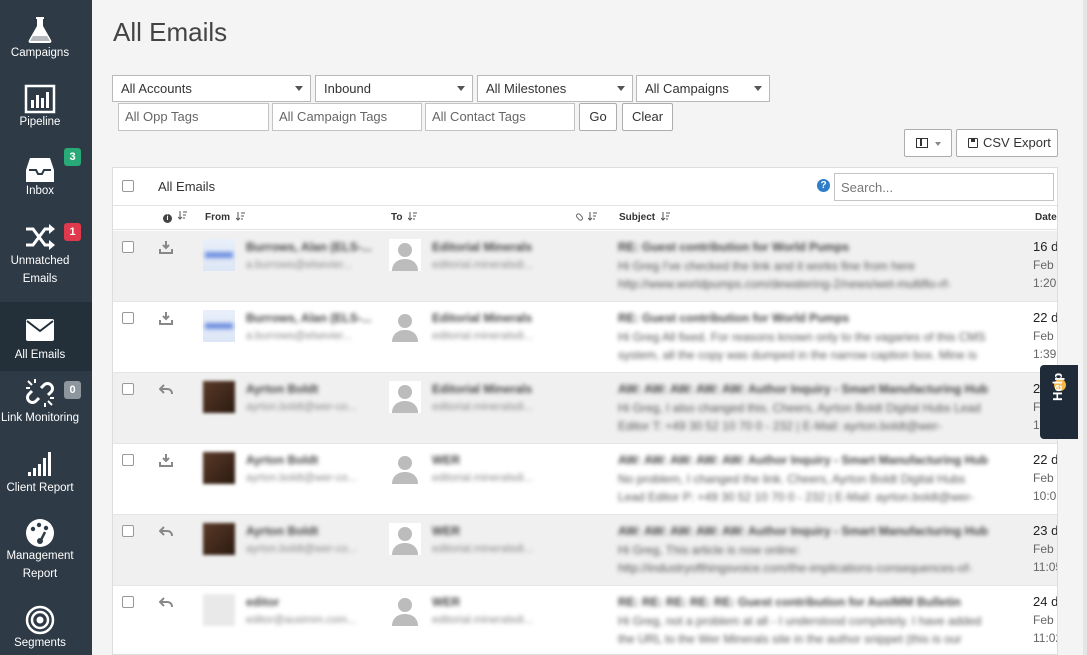 This screenshot has height=655, width=1087. What do you see at coordinates (333, 116) in the screenshot?
I see `campaign-tags-placeholder: All Campaign Tags` at bounding box center [333, 116].